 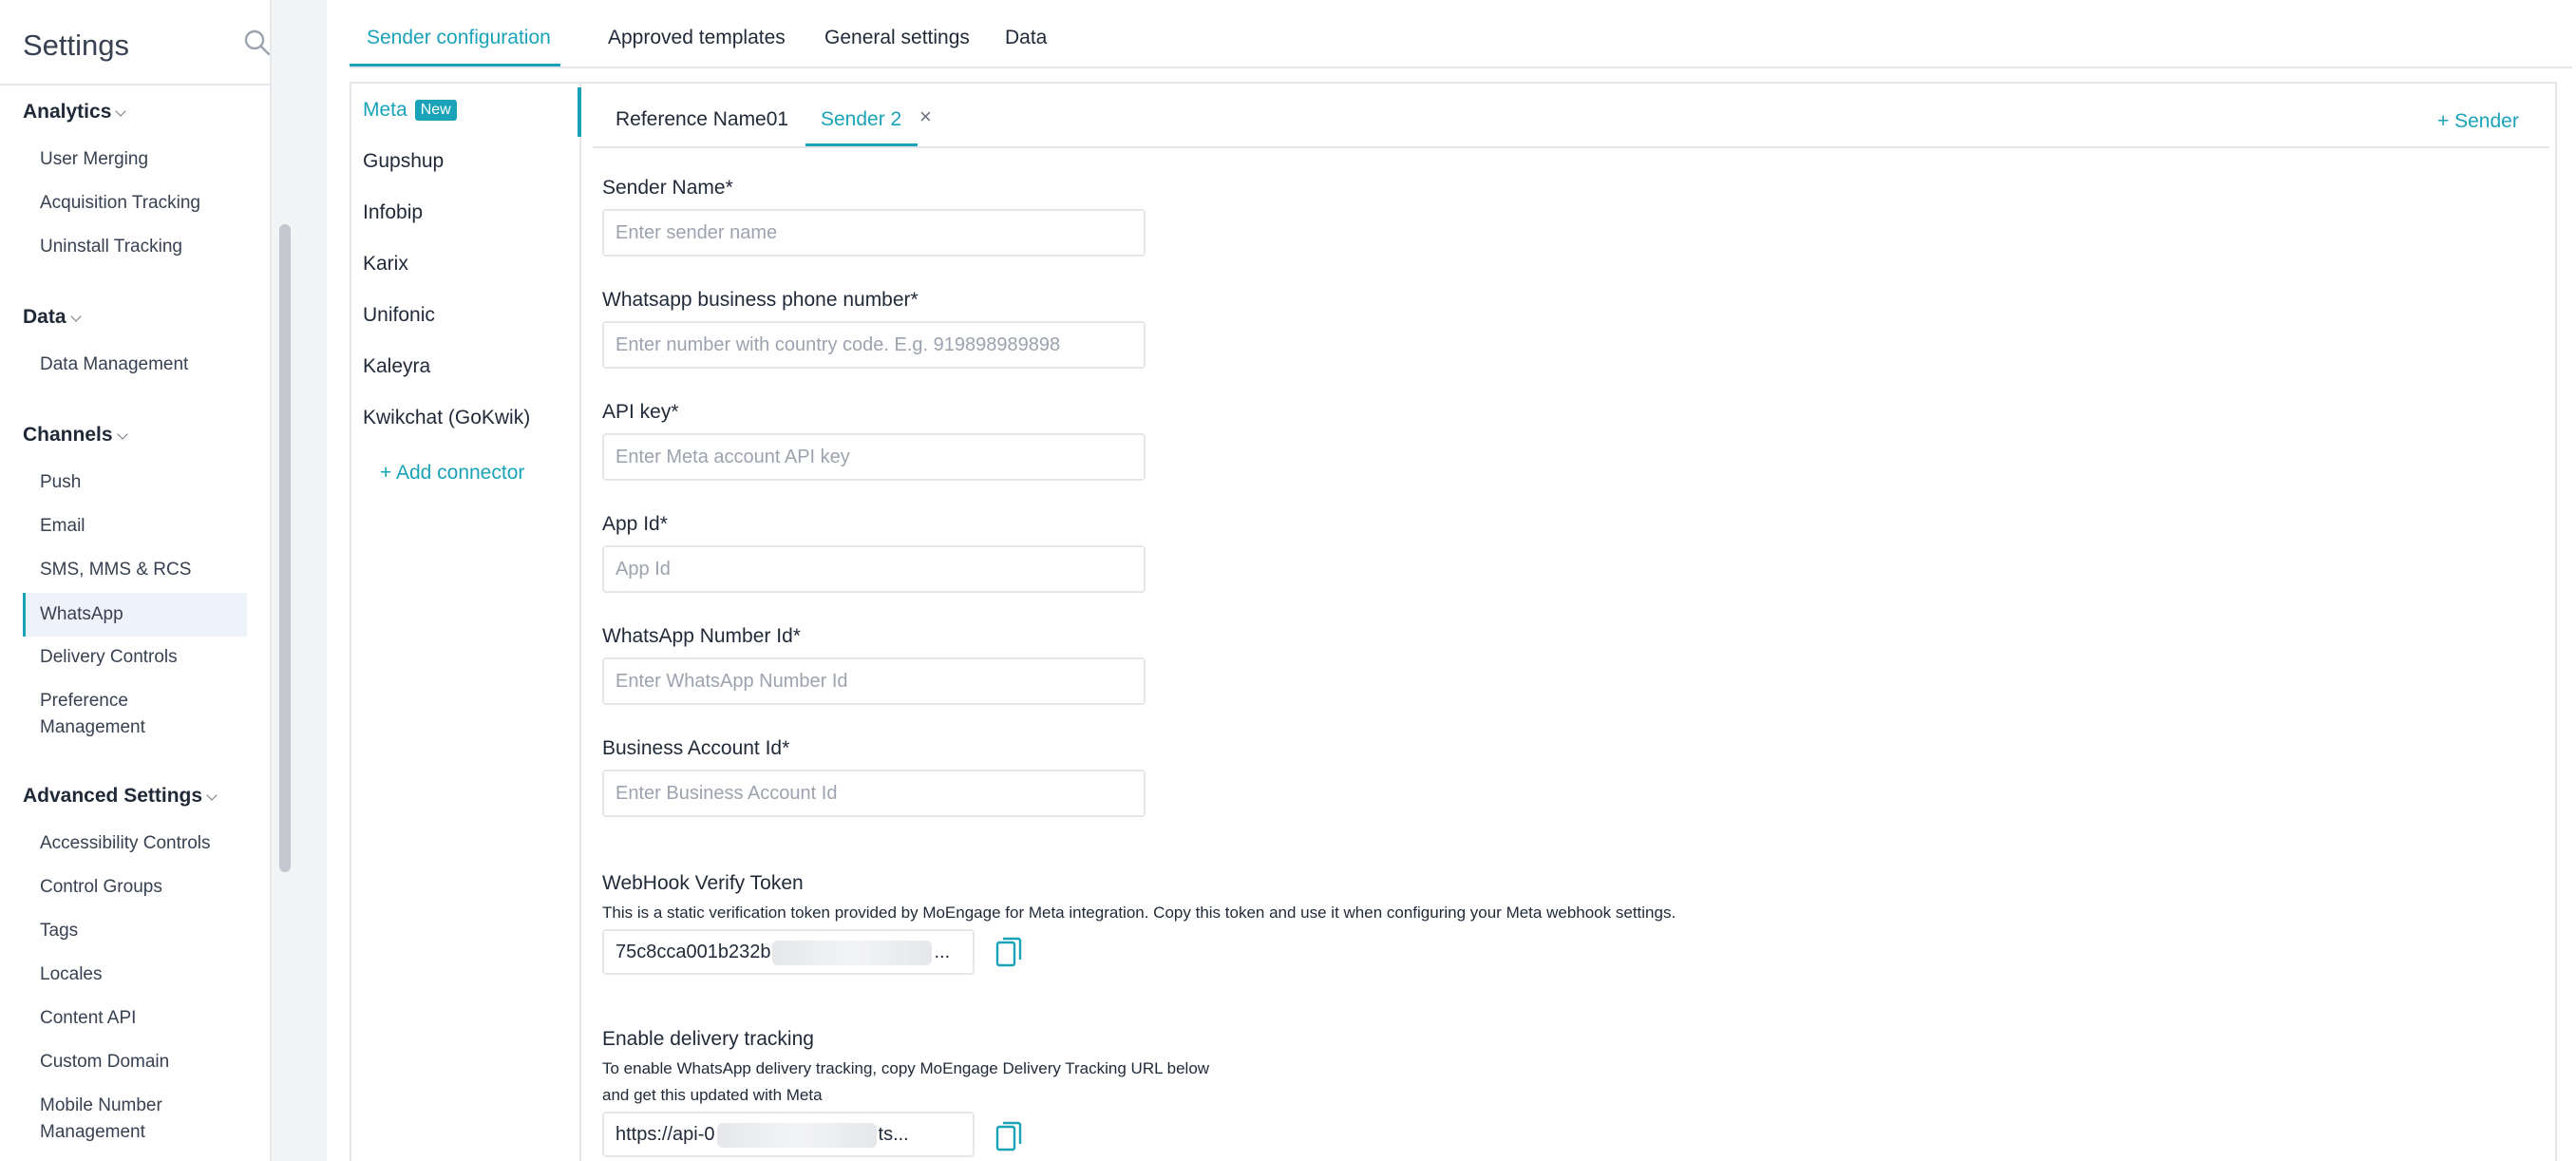 I want to click on group-analytics: Analytics, so click(x=75, y=112).